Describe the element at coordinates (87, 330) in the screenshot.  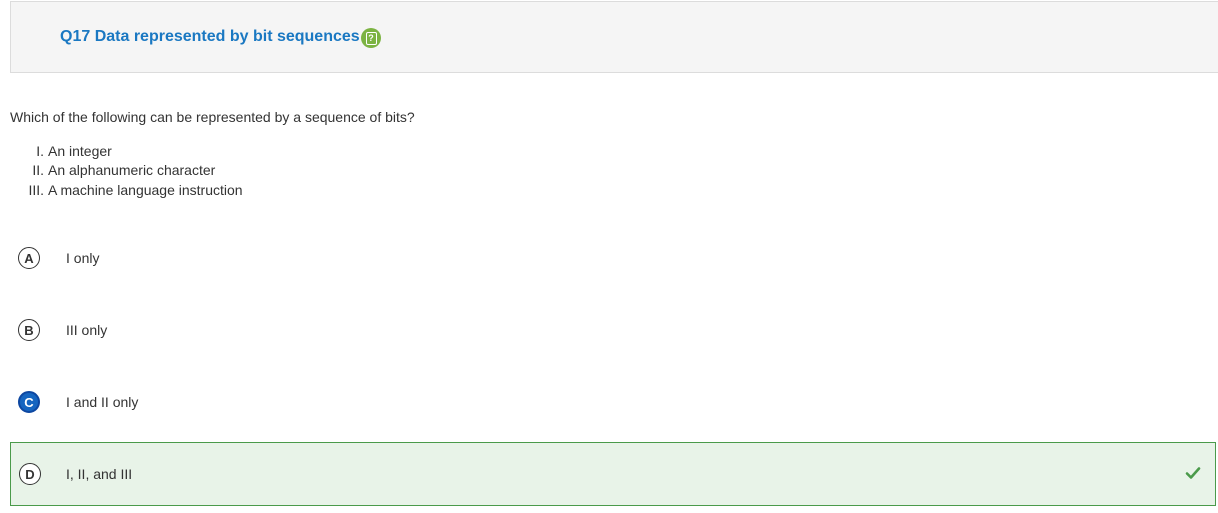
I see `choice-text-b: III only` at that location.